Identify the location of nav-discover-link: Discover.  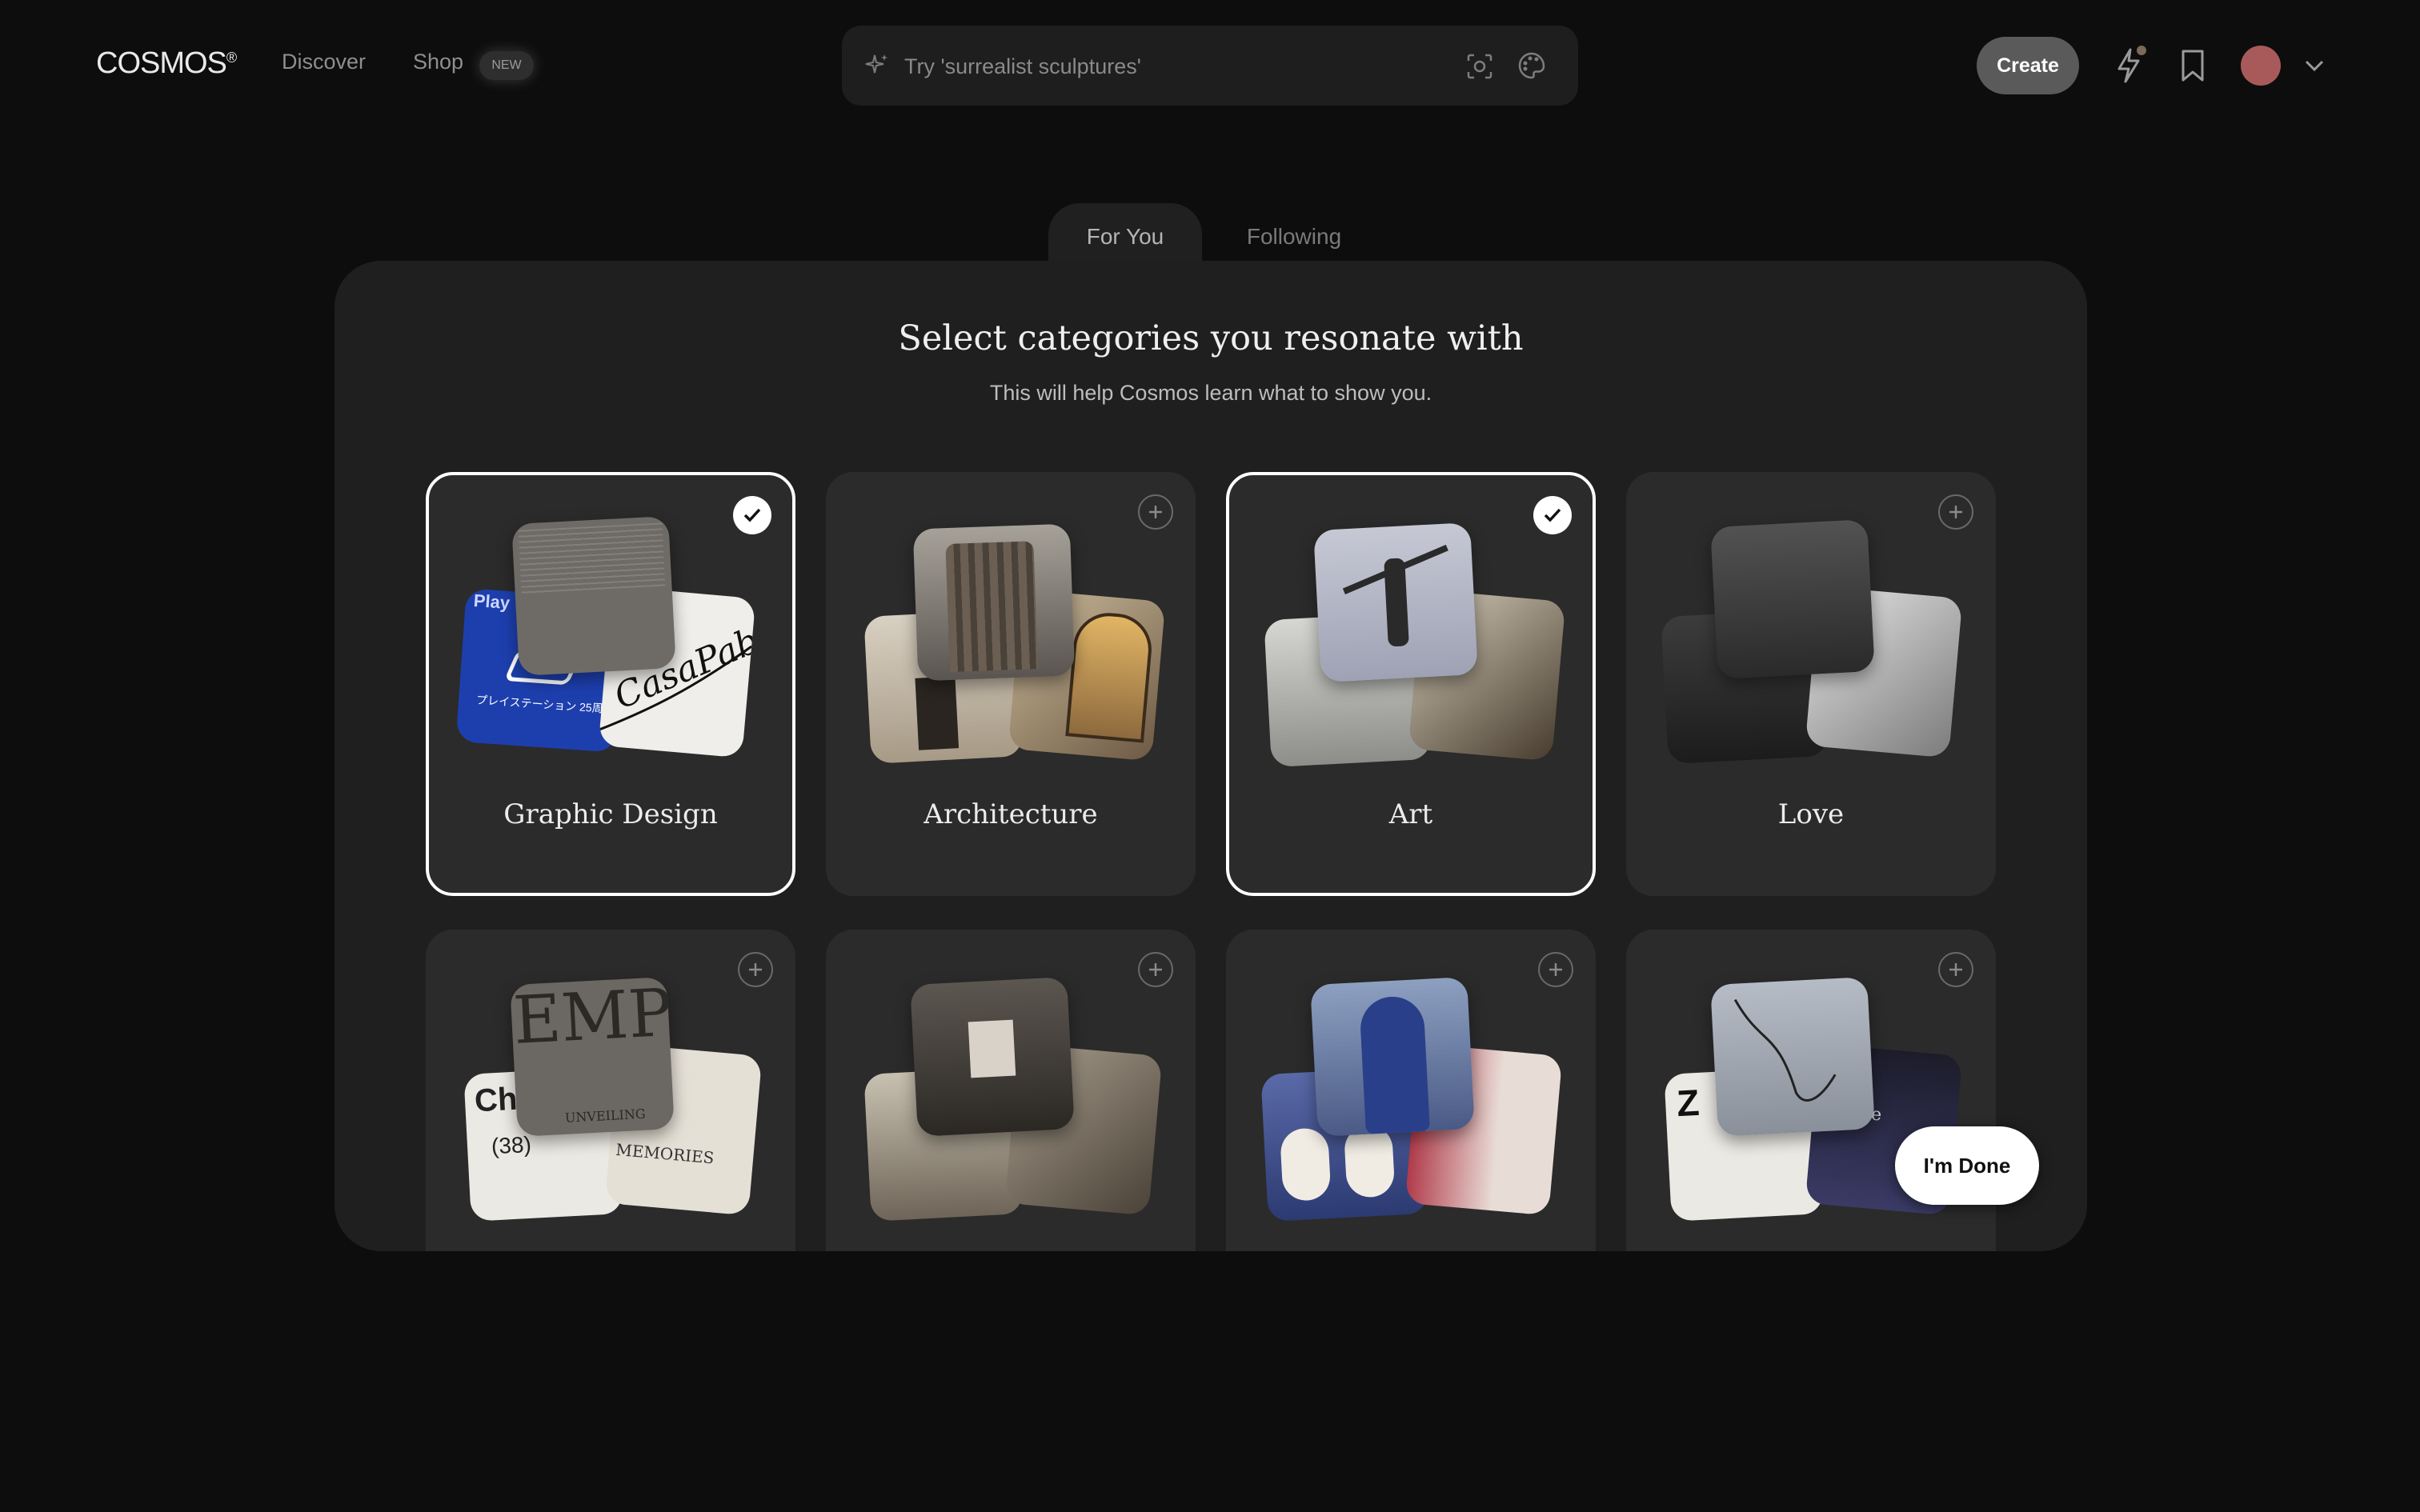
(324, 62).